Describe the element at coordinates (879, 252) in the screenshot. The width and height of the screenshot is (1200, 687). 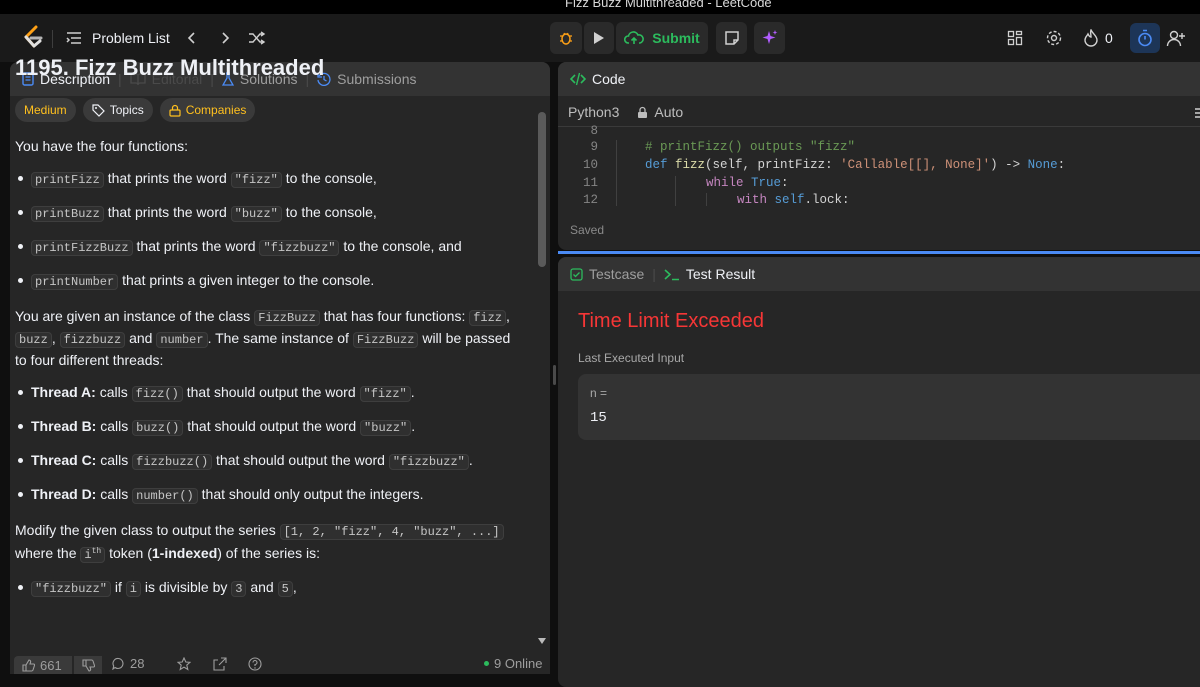
I see `vertical-resize-handle` at that location.